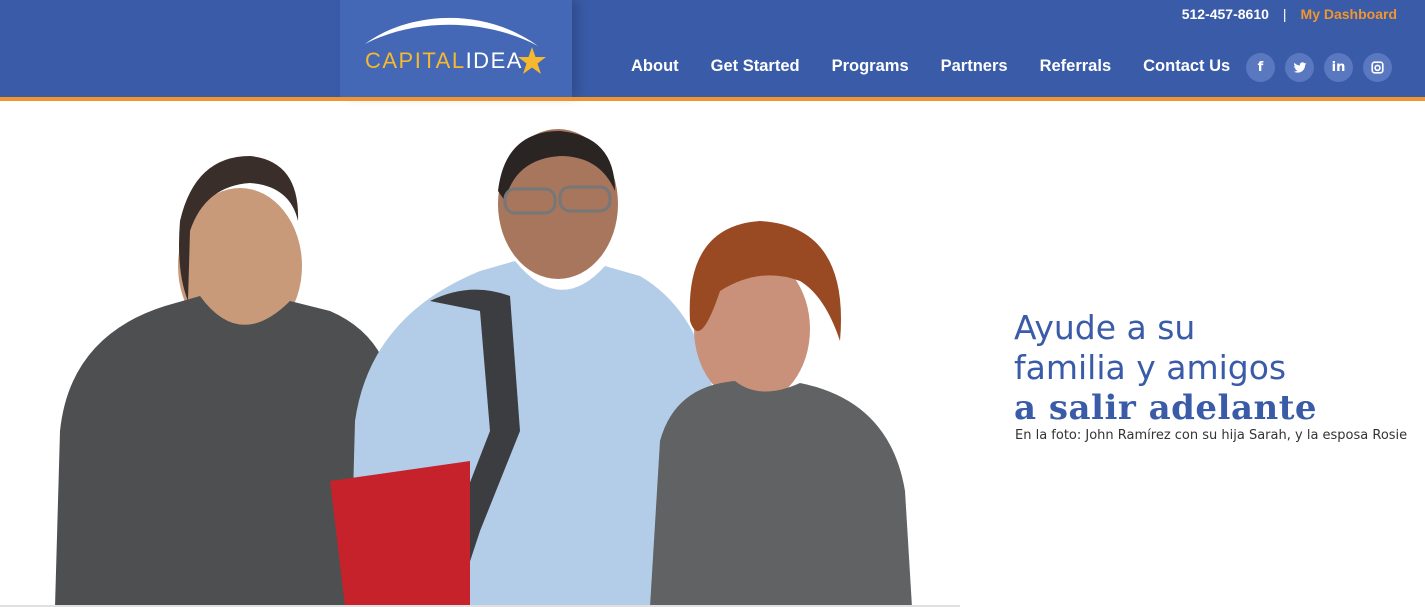  I want to click on nav-get-started: Get Started, so click(755, 66).